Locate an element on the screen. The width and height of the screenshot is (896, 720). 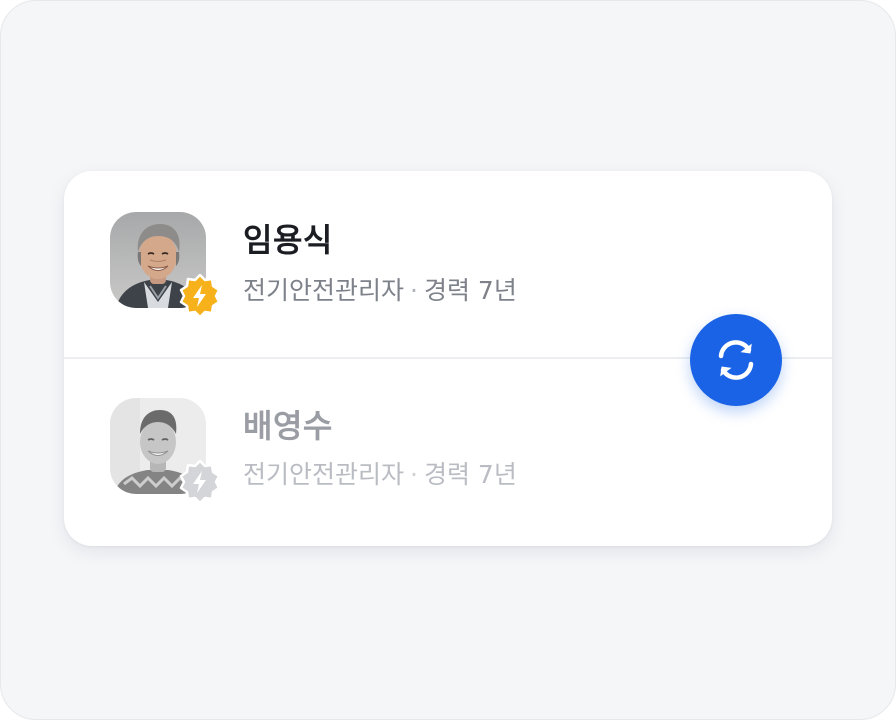
swap-profile-button is located at coordinates (736, 360).